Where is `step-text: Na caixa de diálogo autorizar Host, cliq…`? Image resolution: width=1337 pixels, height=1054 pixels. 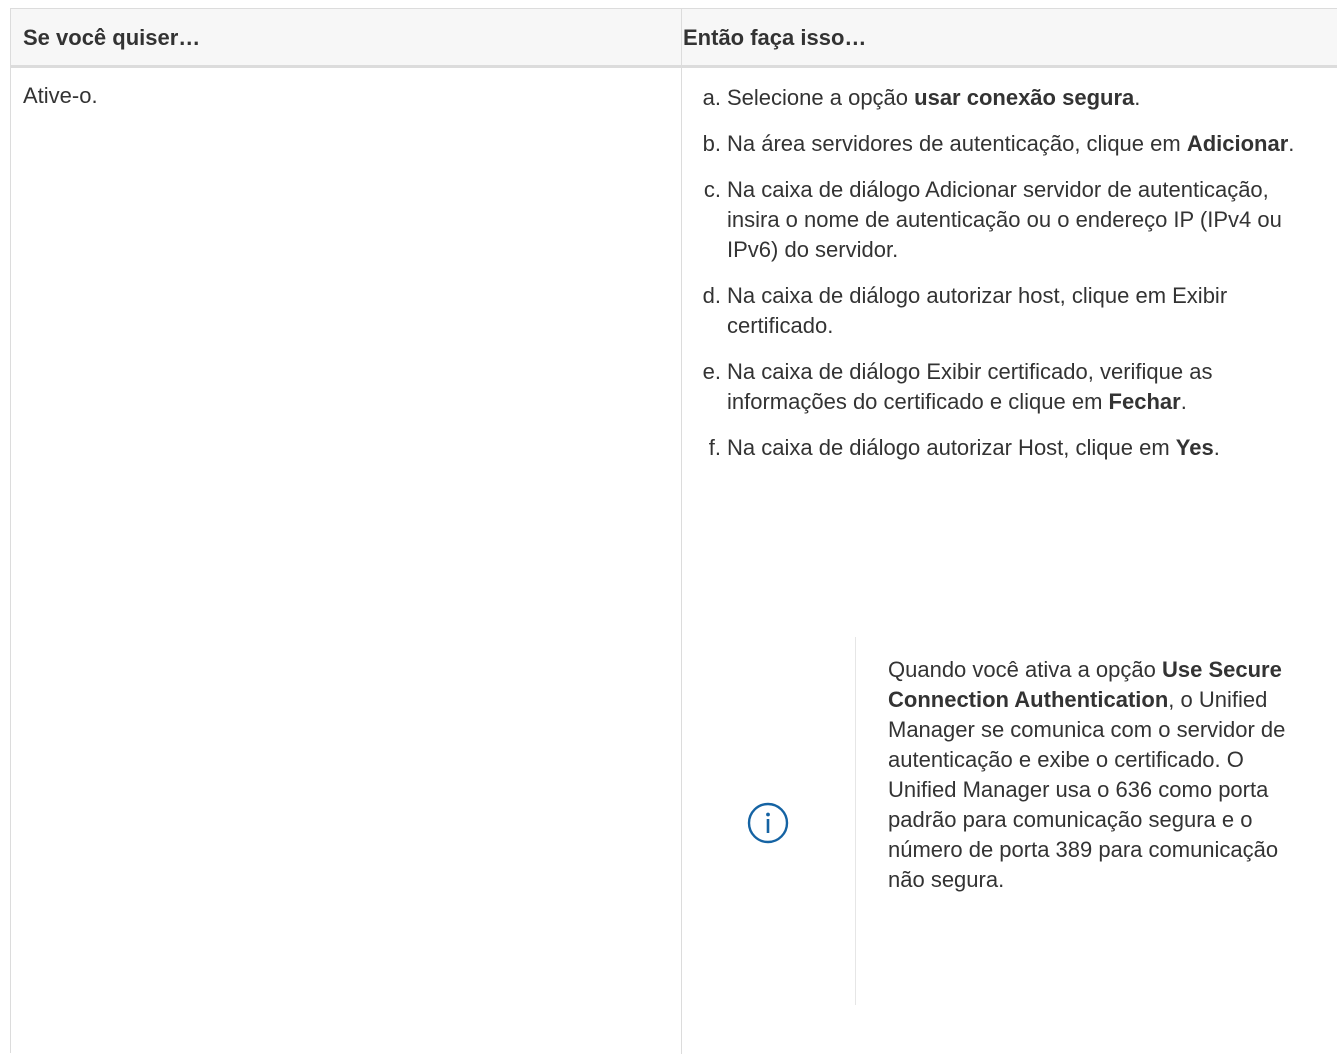 step-text: Na caixa de diálogo autorizar Host, cliq… is located at coordinates (973, 447).